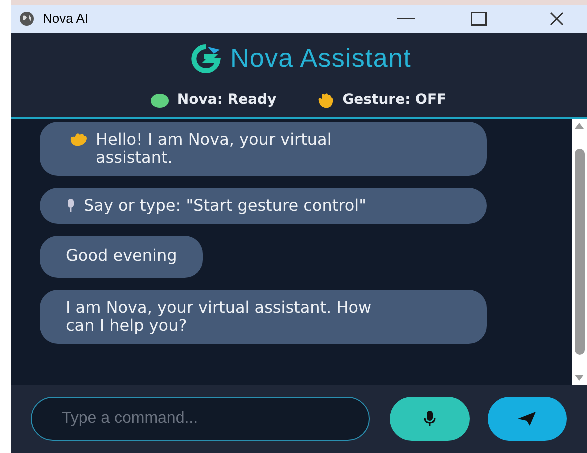 The height and width of the screenshot is (453, 587). I want to click on hand-icon, so click(325, 100).